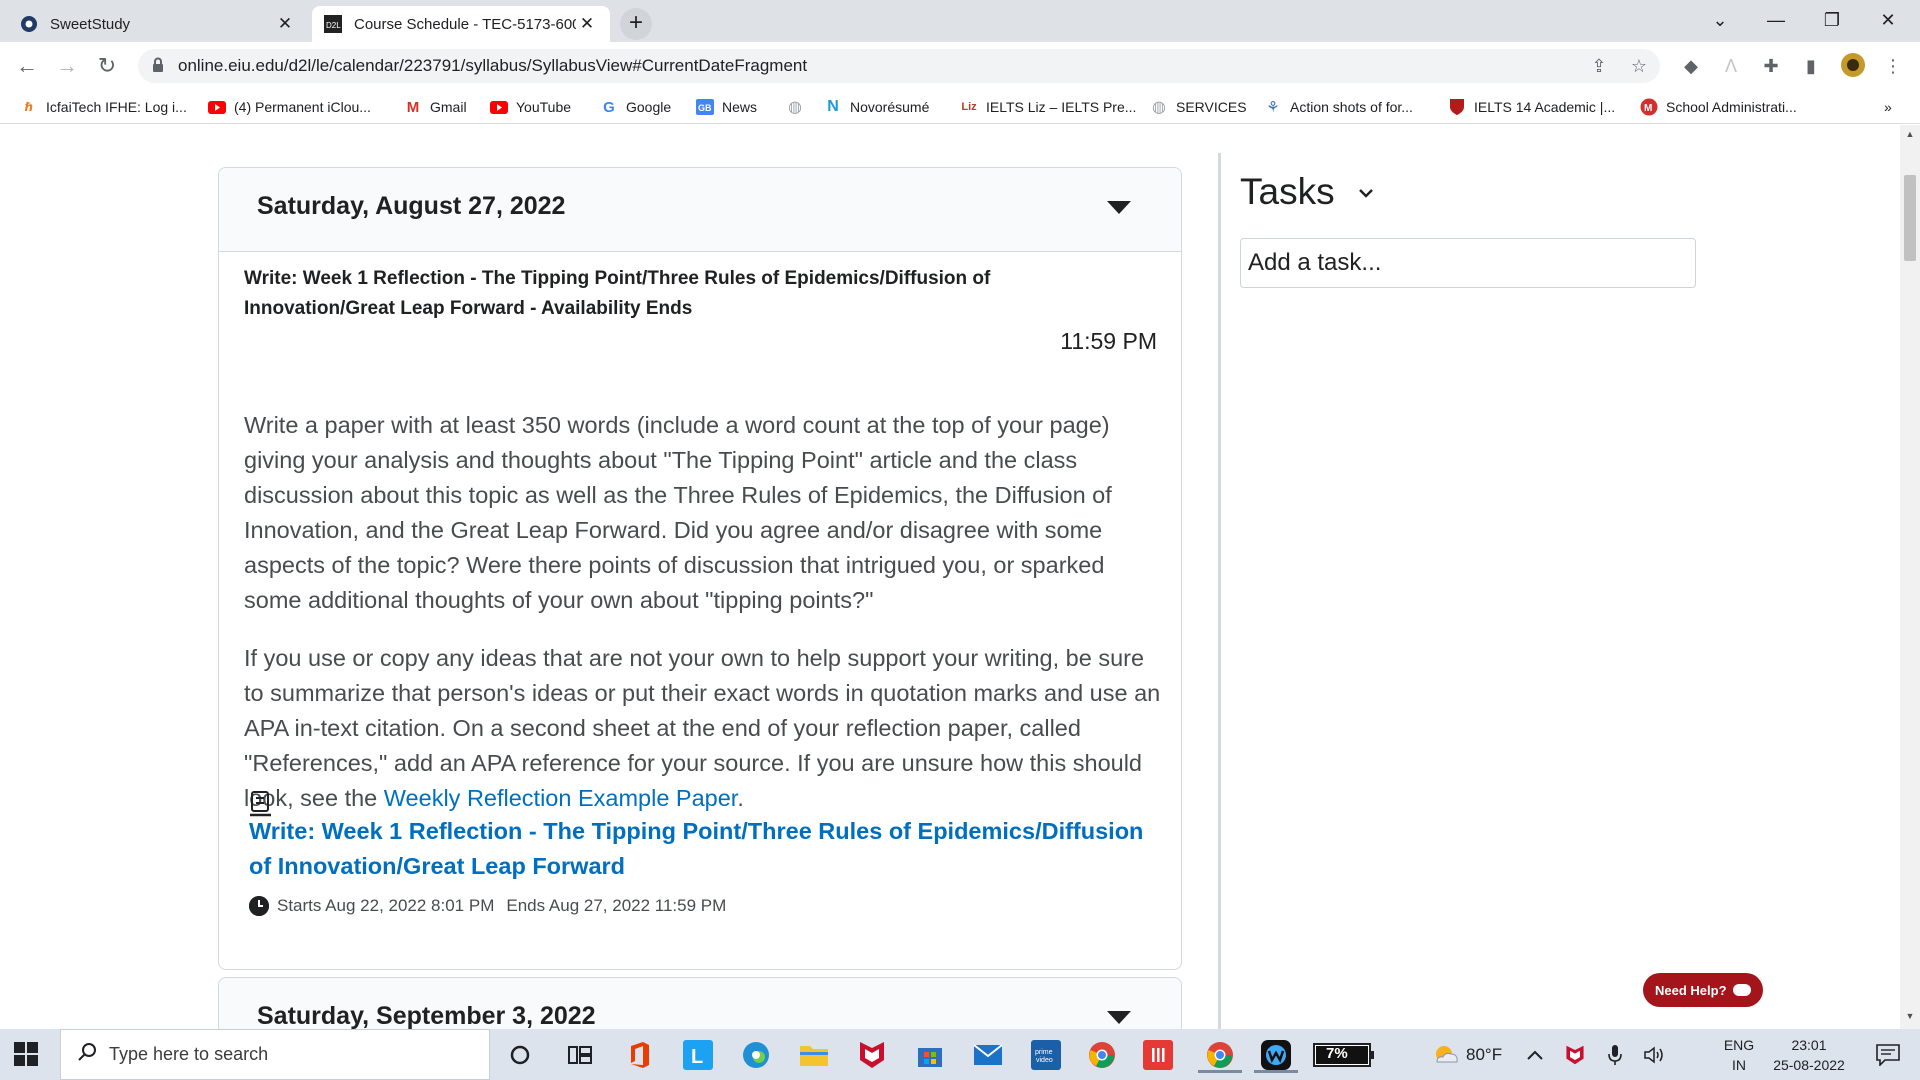  I want to click on chrome-active-icon, so click(1220, 1055).